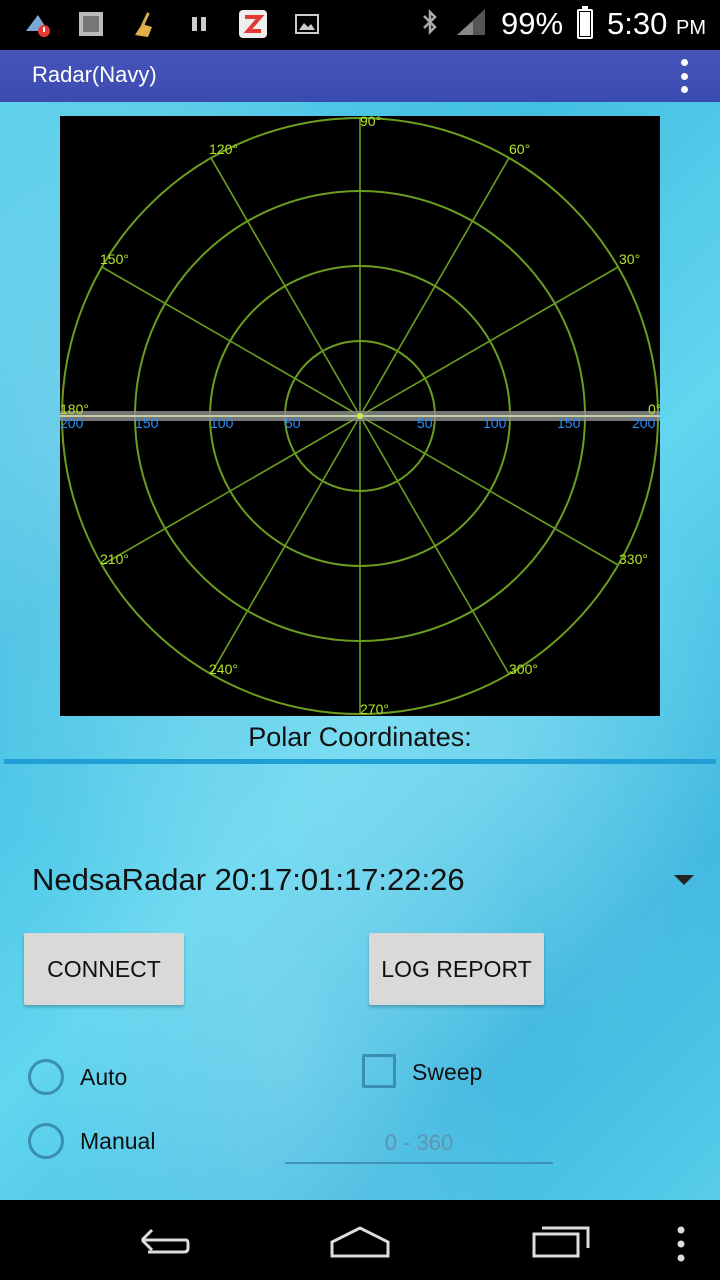 The image size is (720, 1280). I want to click on clock: 5:30 PM, so click(656, 24).